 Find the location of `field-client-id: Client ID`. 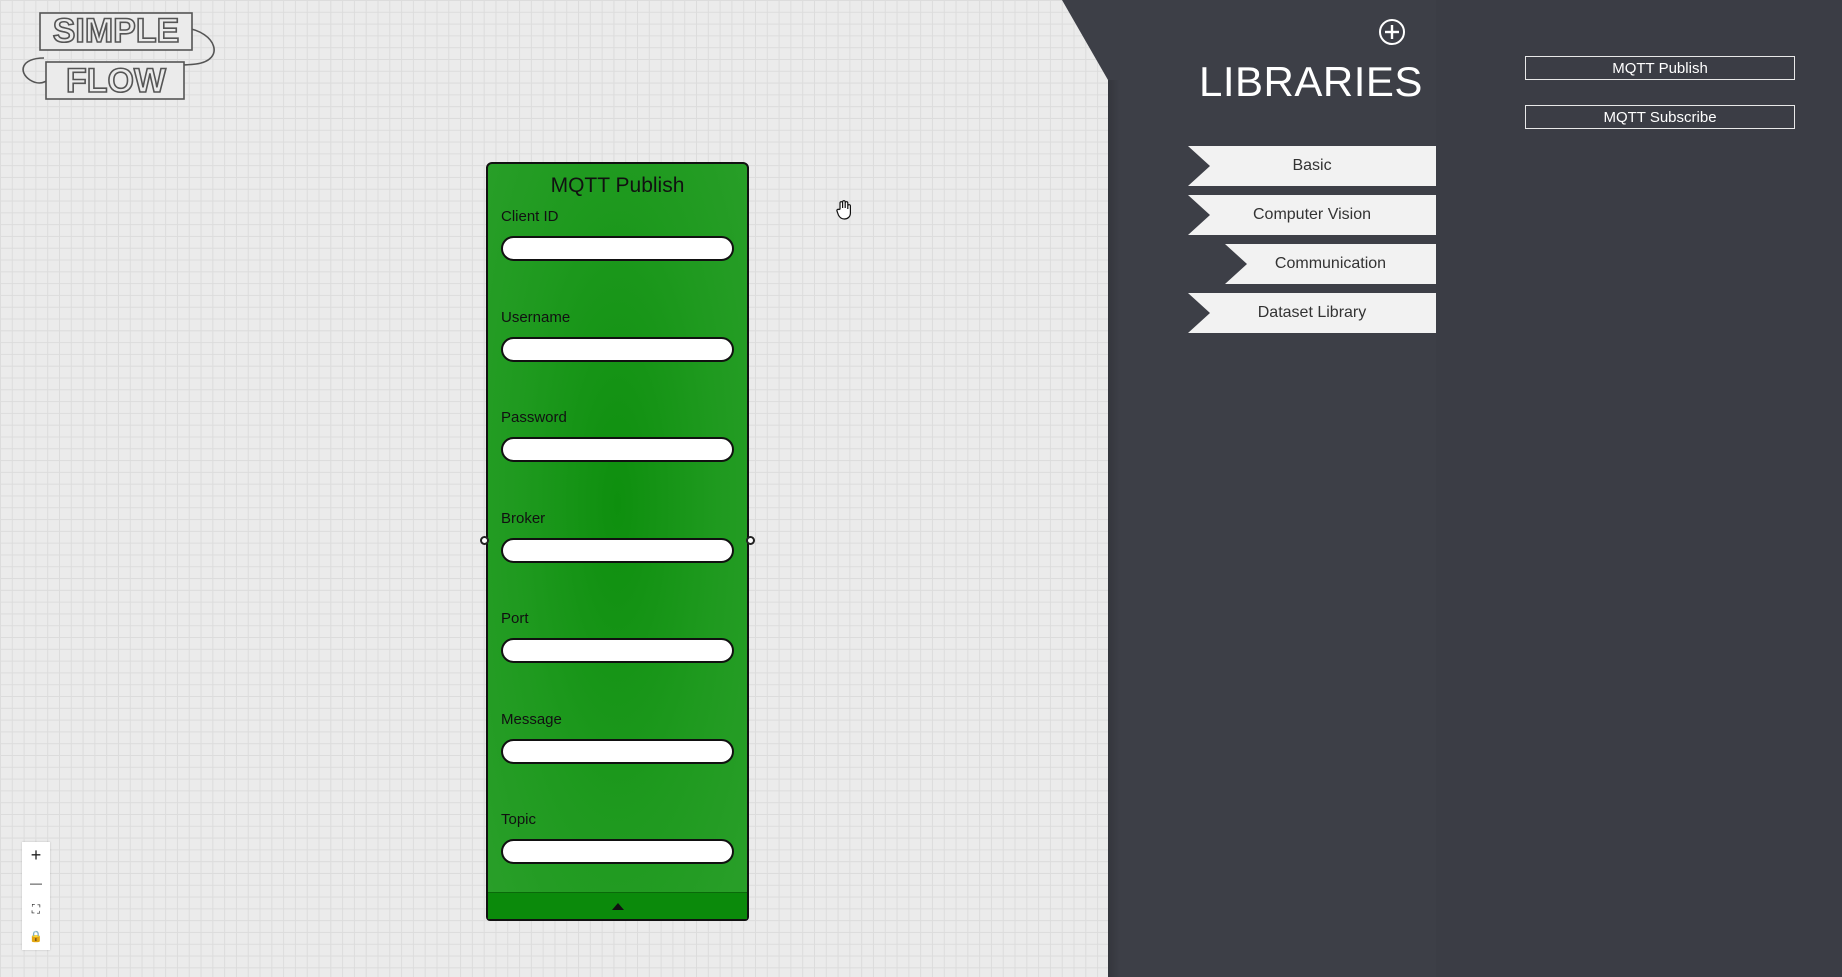

field-client-id: Client ID is located at coordinates (617, 252).